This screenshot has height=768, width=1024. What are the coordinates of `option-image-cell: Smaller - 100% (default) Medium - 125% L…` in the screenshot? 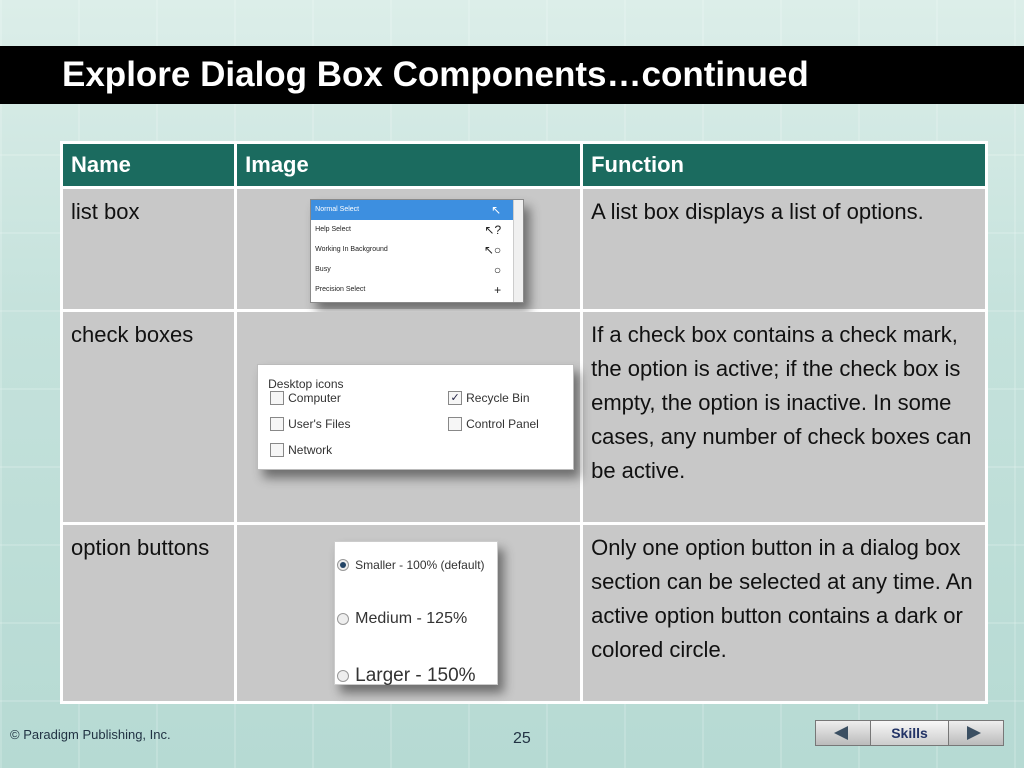 It's located at (409, 613).